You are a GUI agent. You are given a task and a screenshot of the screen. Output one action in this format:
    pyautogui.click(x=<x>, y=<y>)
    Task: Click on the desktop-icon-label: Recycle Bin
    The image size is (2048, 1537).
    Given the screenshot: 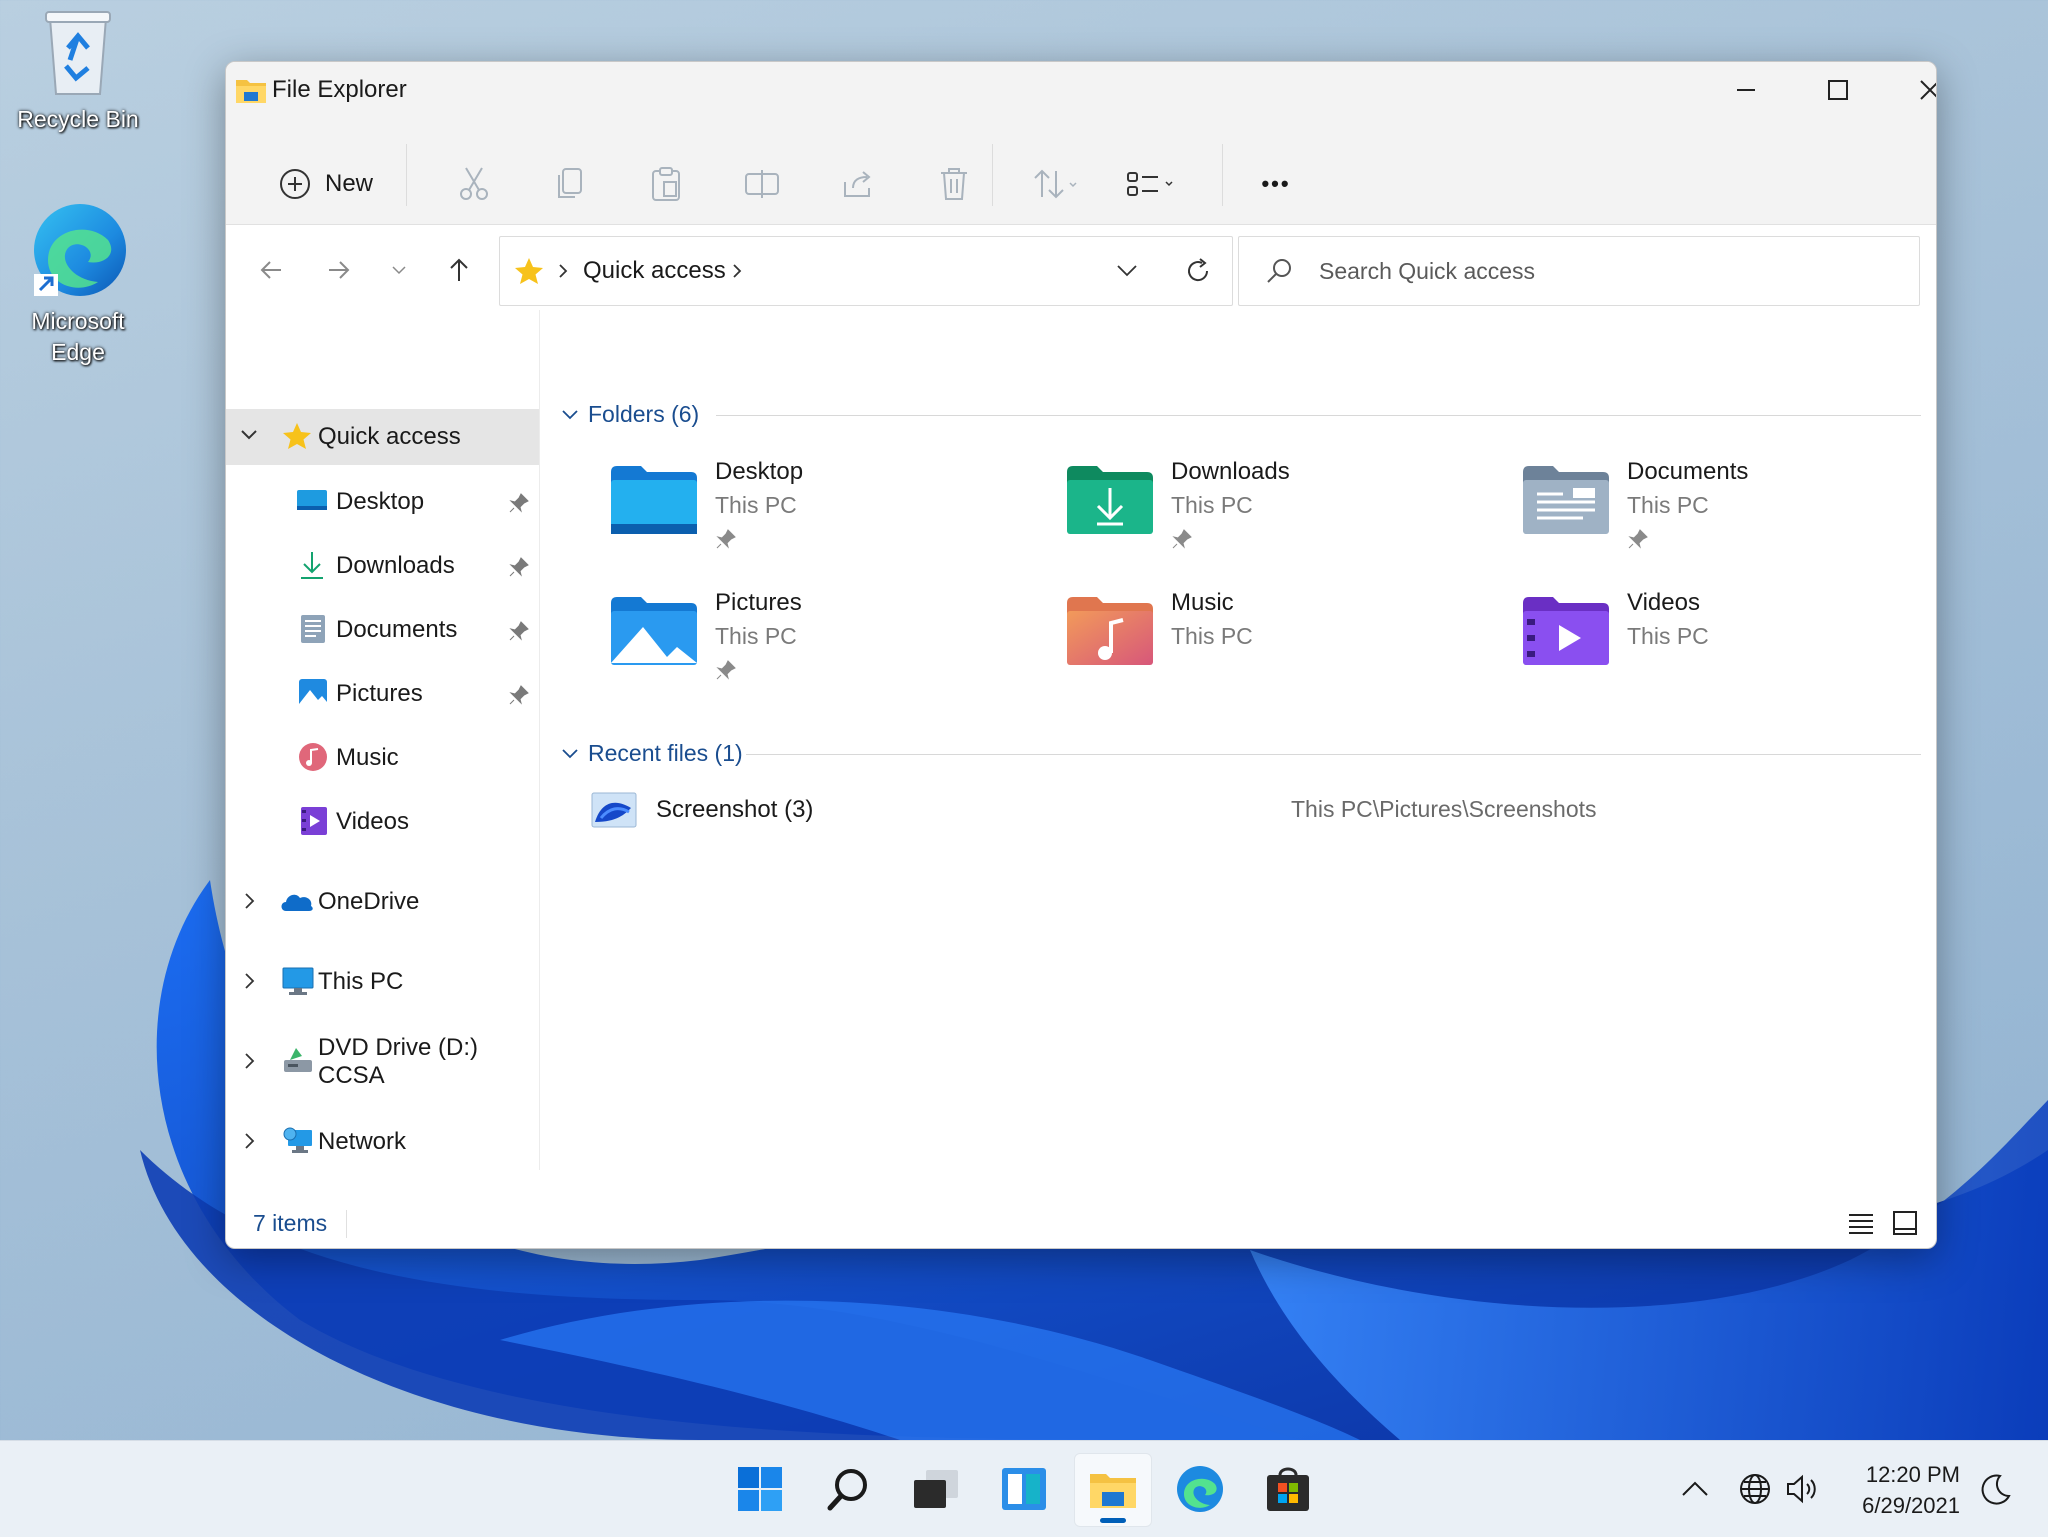 What is the action you would take?
    pyautogui.click(x=78, y=119)
    